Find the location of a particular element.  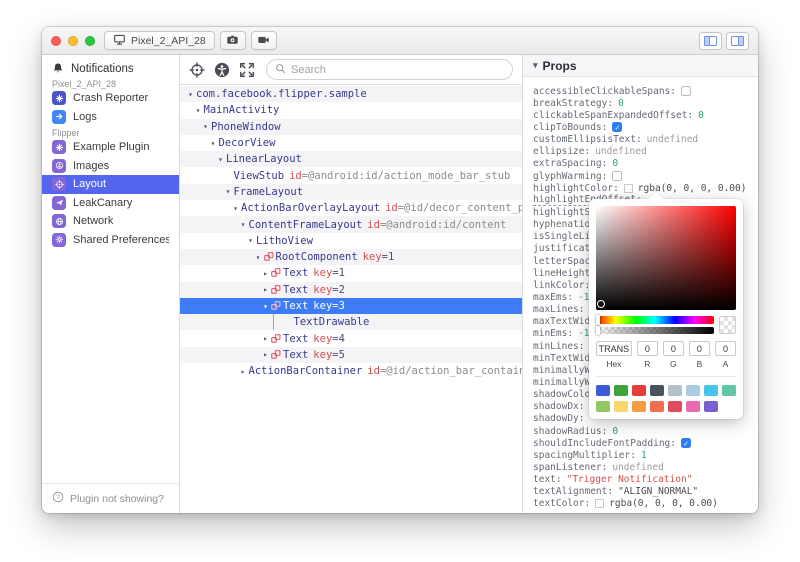

expand-icon is located at coordinates (247, 70).